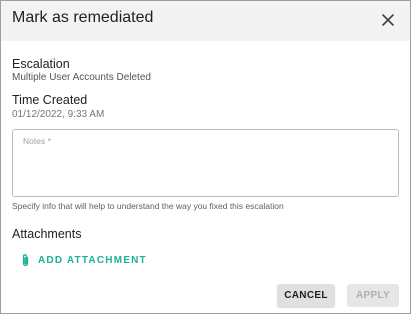 This screenshot has width=411, height=314. I want to click on time-created-label: Time Created, so click(50, 100).